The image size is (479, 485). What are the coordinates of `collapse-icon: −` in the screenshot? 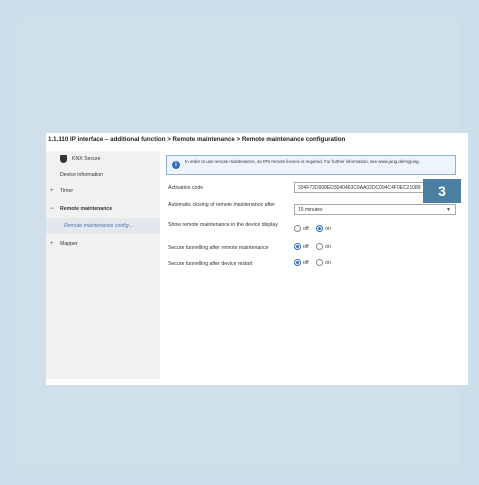 It's located at (52, 209).